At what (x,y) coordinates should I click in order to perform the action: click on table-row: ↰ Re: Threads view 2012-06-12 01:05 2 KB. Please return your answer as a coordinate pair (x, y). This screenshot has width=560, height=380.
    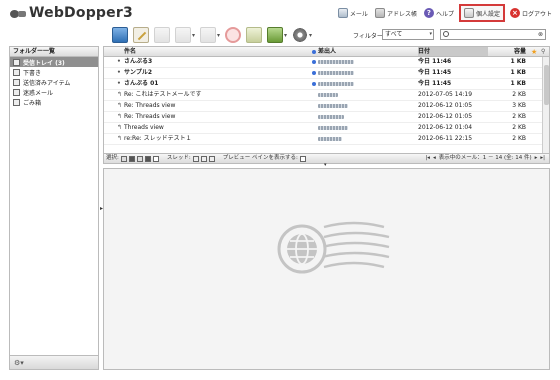
    Looking at the image, I should click on (323, 117).